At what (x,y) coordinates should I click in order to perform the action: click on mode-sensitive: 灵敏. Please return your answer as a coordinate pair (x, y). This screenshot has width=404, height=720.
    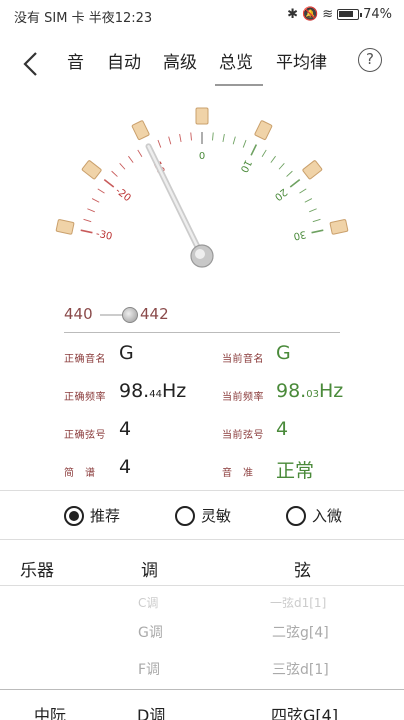
    Looking at the image, I should click on (203, 515).